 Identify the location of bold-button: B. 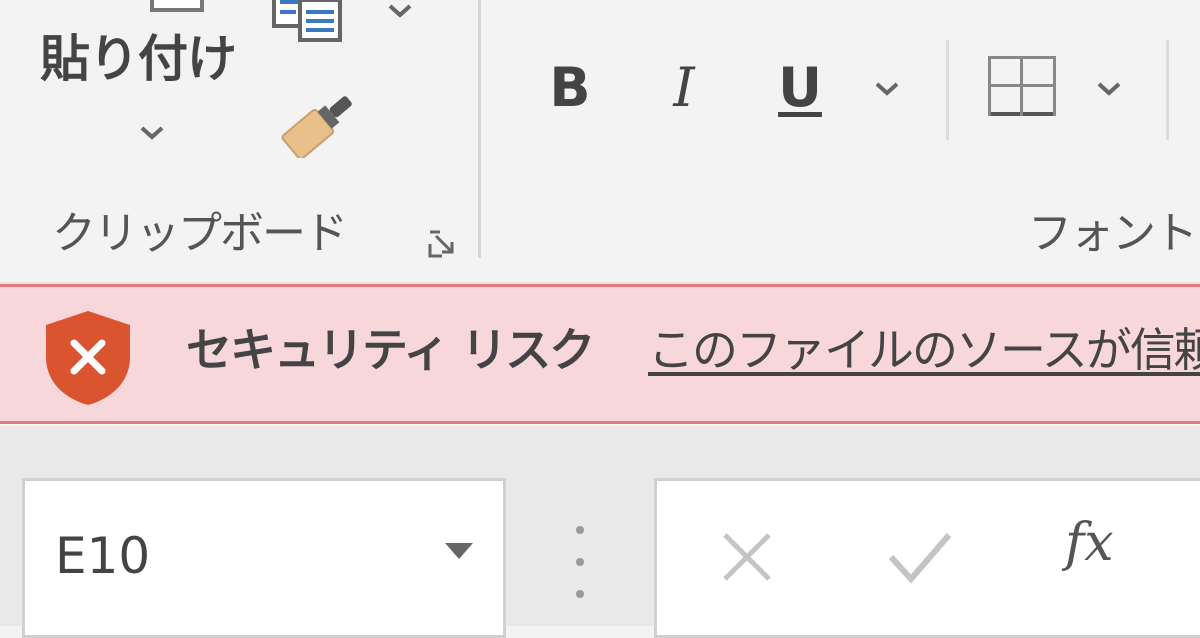
(570, 88).